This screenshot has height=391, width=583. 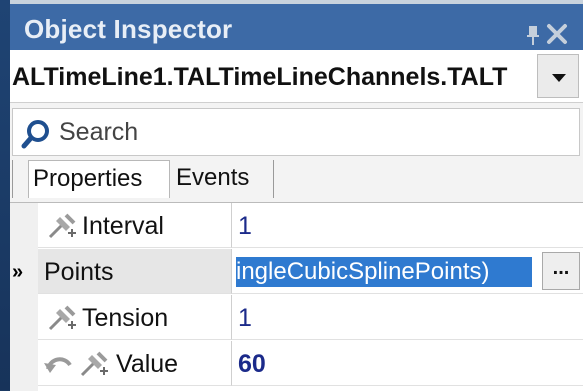 I want to click on property-name: Value, so click(x=147, y=364).